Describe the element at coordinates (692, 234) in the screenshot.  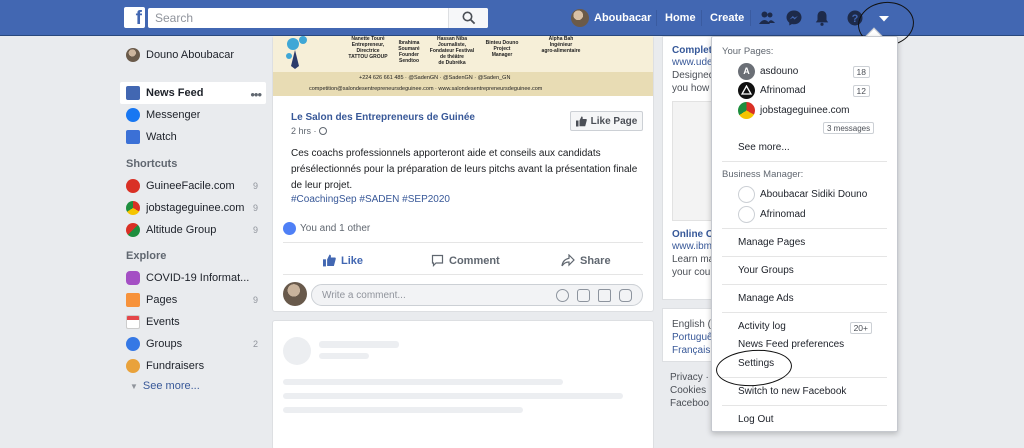
I see `ad-title: Online C` at that location.